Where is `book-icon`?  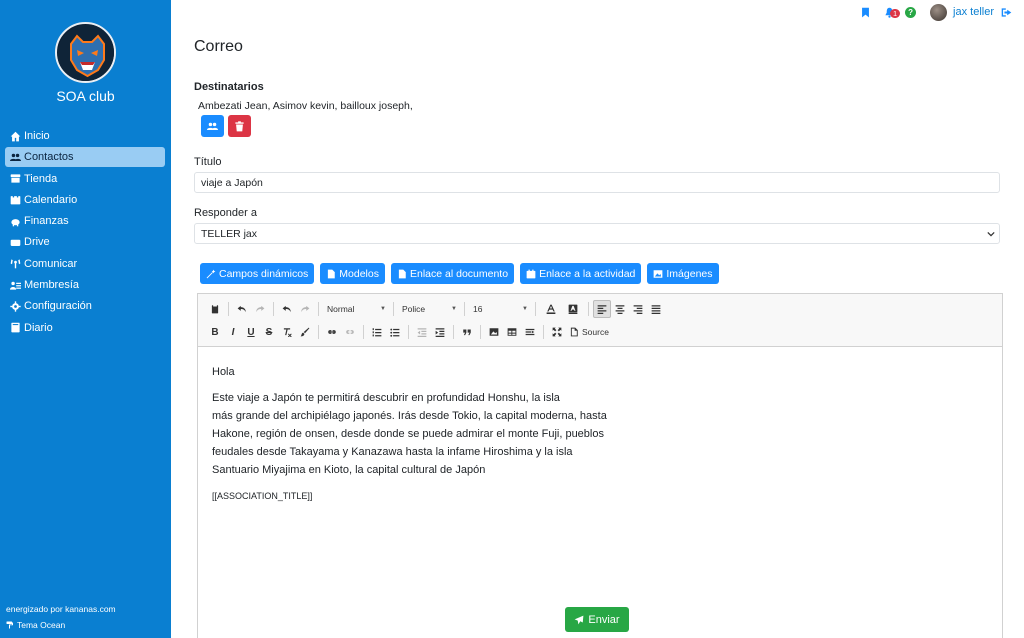 book-icon is located at coordinates (15, 327).